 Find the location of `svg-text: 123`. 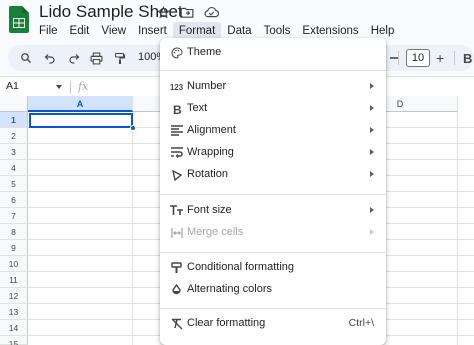

svg-text: 123 is located at coordinates (176, 87).